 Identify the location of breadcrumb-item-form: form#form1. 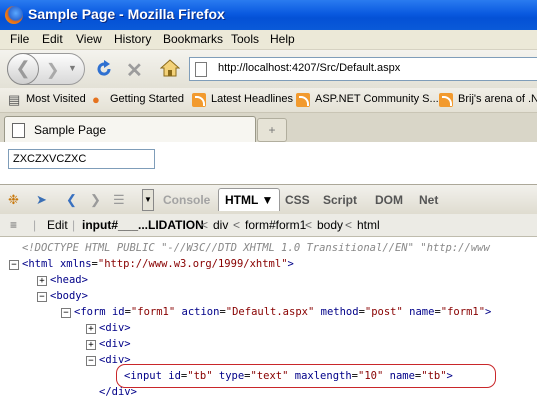
(275, 225).